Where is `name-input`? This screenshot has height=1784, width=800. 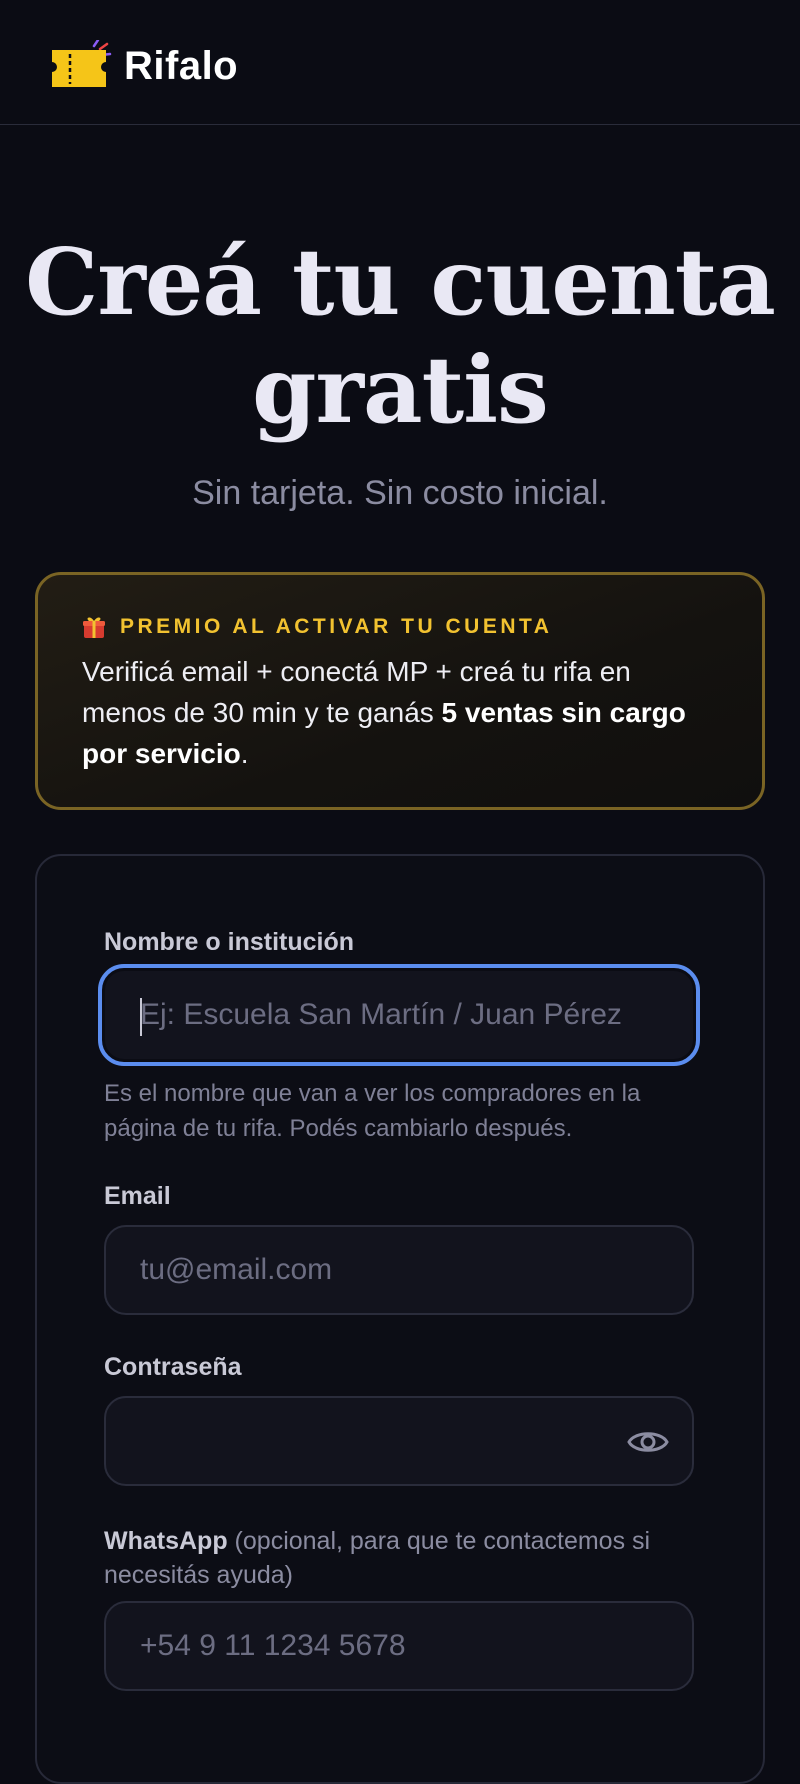
name-input is located at coordinates (390, 1015).